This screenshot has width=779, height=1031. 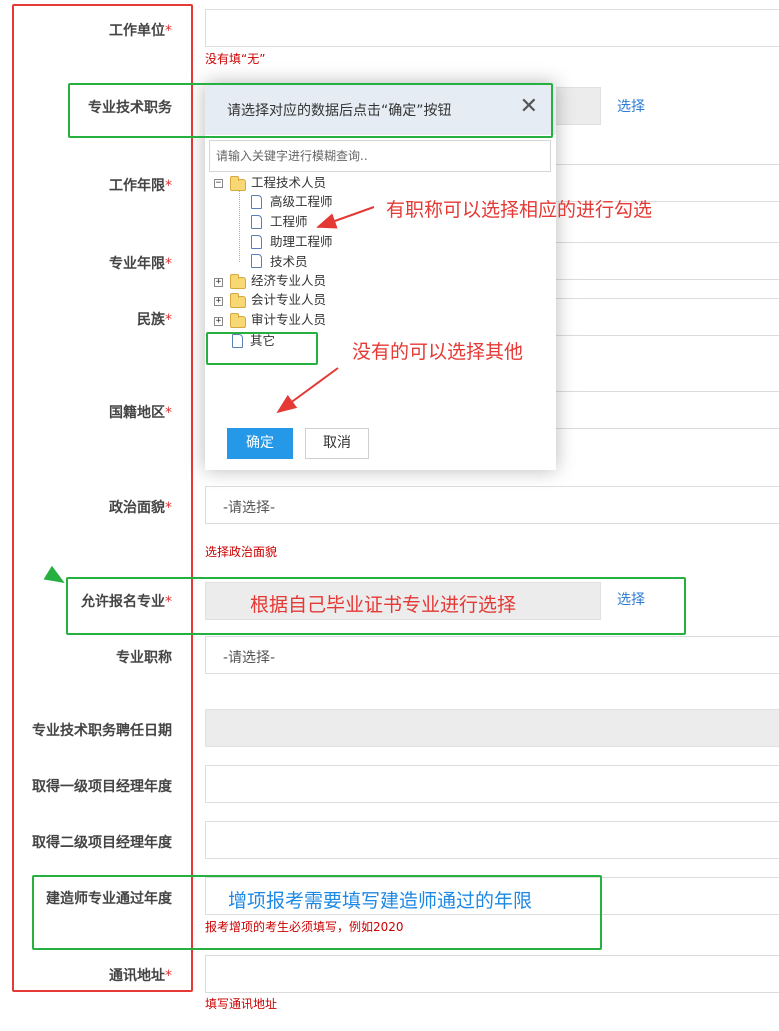 I want to click on label-text: 通讯地址, so click(x=137, y=976).